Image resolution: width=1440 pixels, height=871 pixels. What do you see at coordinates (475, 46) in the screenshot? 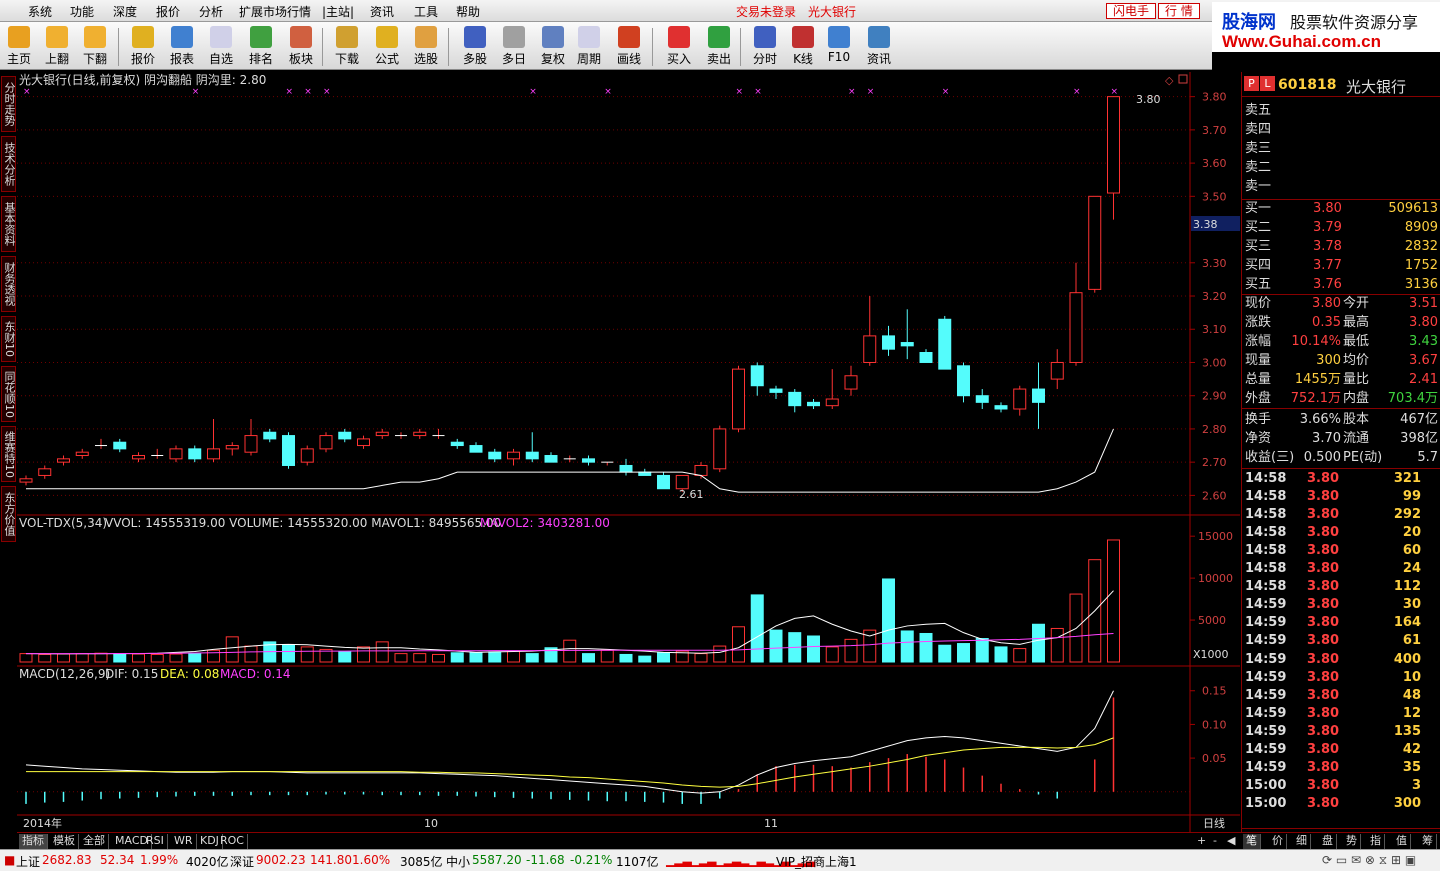
I see `toolbar-button-12: 多股` at bounding box center [475, 46].